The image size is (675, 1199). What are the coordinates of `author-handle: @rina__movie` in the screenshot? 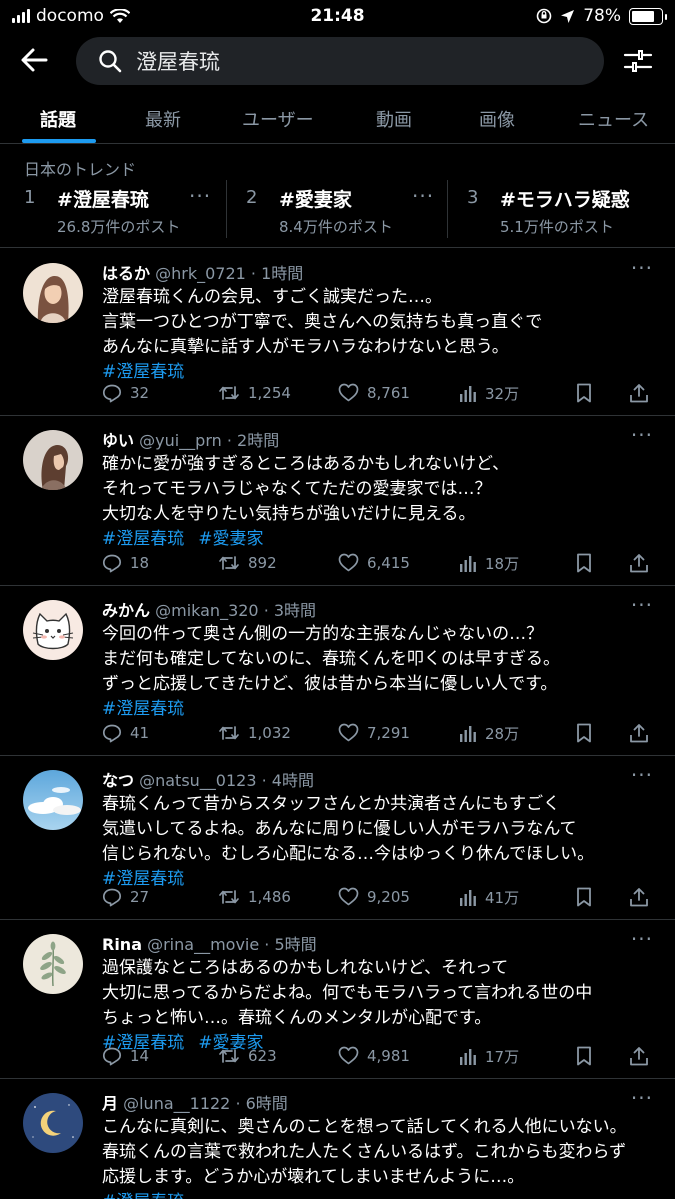 It's located at (203, 944).